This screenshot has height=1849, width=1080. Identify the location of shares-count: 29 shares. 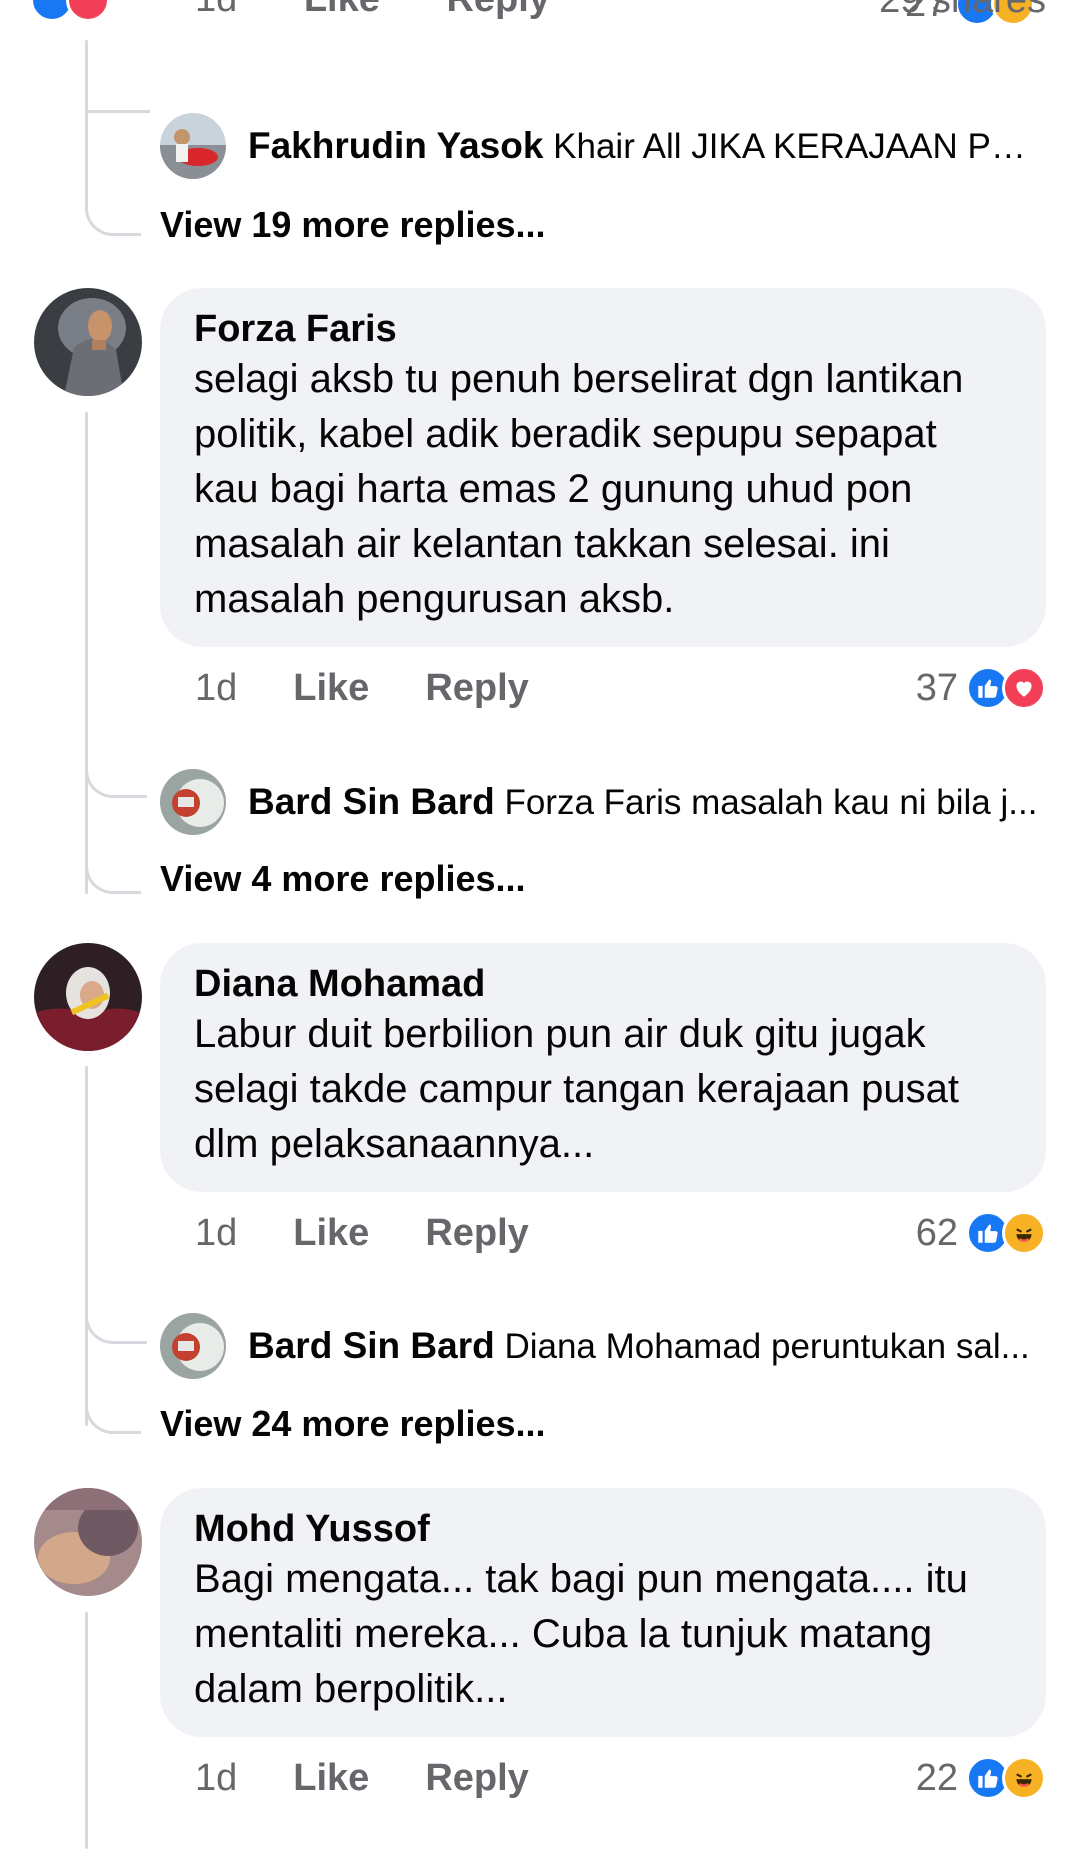
(962, 11).